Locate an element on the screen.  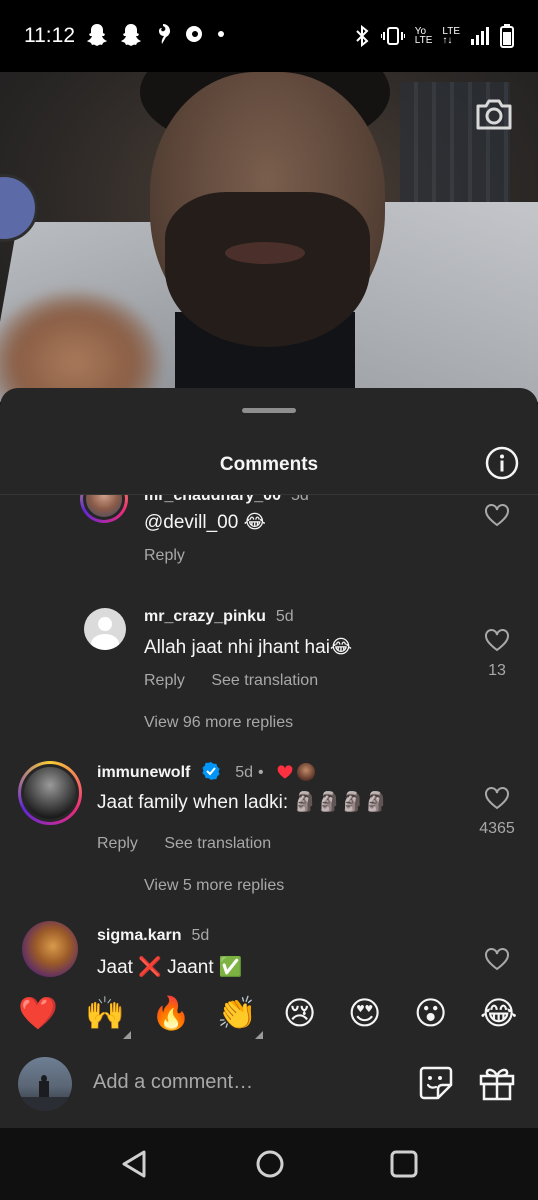
view-more-replies: View 96 more replies is located at coordinates (218, 723).